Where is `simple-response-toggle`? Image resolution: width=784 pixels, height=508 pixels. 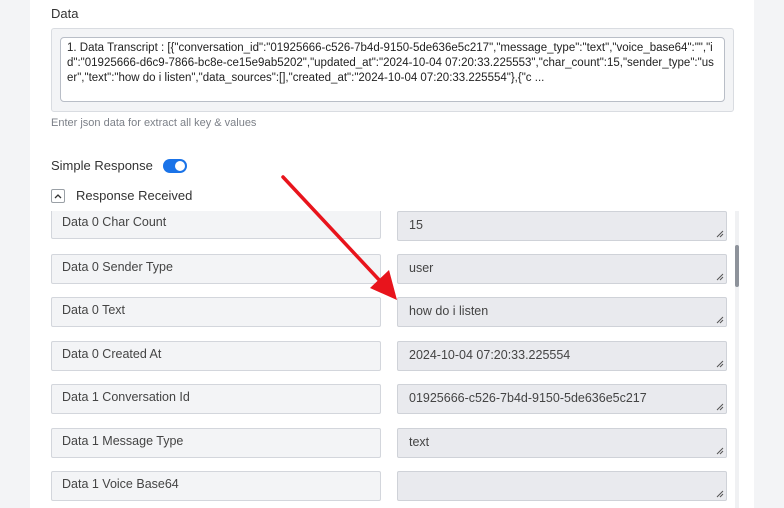 simple-response-toggle is located at coordinates (174, 165).